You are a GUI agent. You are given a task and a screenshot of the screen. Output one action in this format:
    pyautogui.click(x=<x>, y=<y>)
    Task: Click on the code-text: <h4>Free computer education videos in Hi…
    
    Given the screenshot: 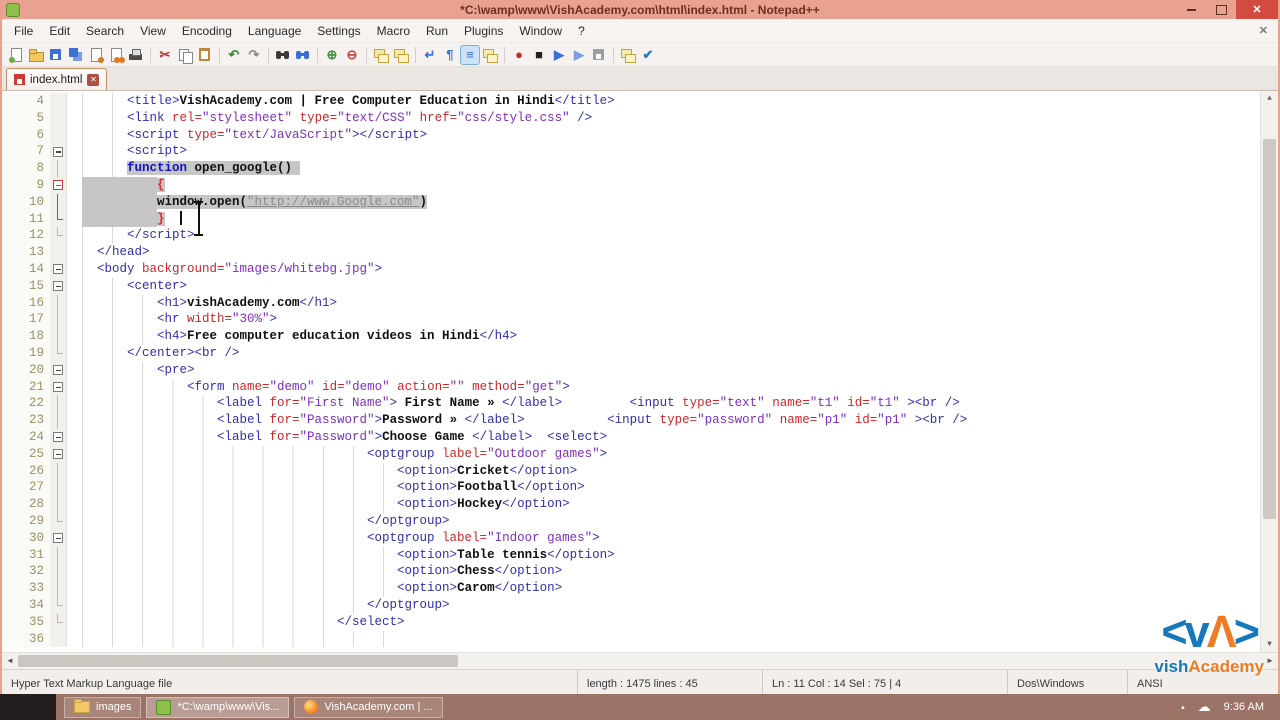 What is the action you would take?
    pyautogui.click(x=292, y=336)
    